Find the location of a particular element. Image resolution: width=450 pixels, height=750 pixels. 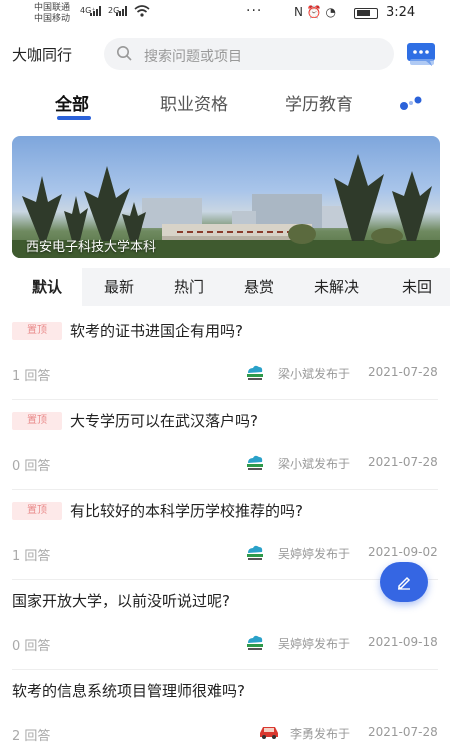

filter-unanswered: 未回 is located at coordinates (417, 287).